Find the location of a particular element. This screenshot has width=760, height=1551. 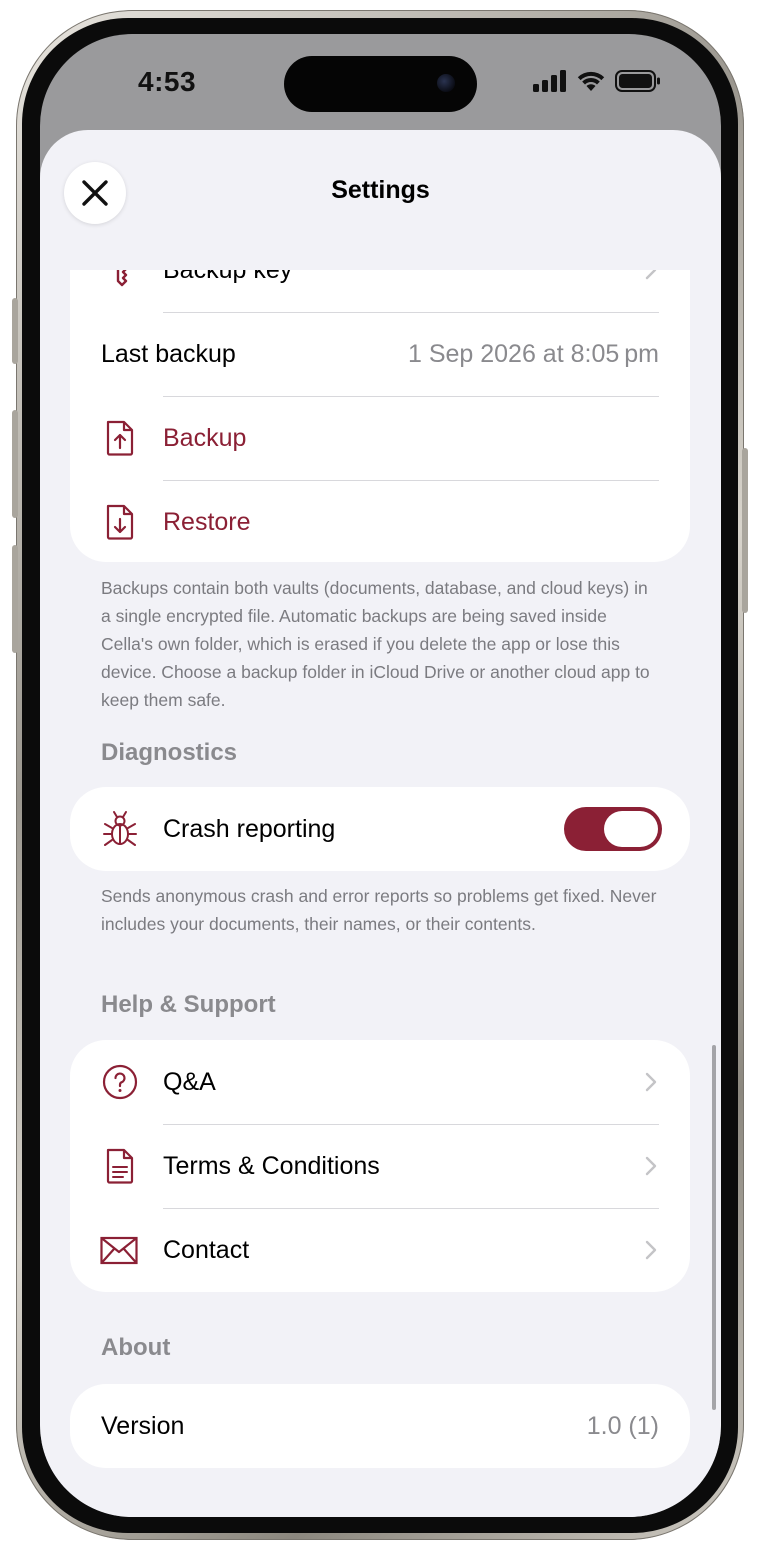

upload-document-icon is located at coordinates (120, 438).